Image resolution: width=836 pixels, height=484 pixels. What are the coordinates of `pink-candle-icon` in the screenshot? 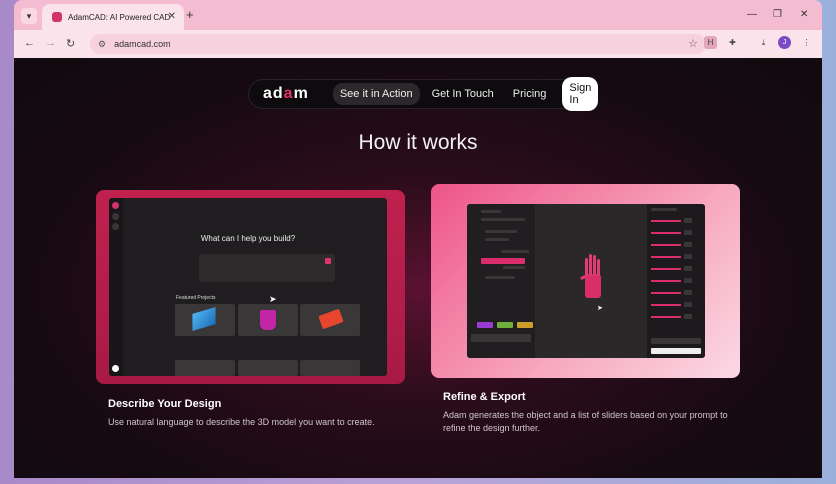 It's located at (268, 320).